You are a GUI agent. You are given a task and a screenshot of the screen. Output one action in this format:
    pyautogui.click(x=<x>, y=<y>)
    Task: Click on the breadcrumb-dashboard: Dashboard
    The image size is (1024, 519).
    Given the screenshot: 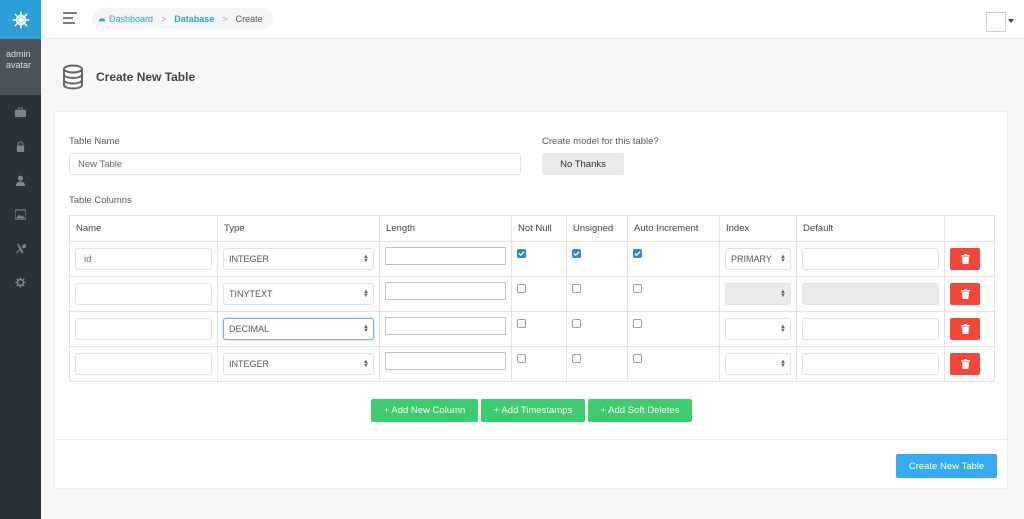 What is the action you would take?
    pyautogui.click(x=125, y=19)
    